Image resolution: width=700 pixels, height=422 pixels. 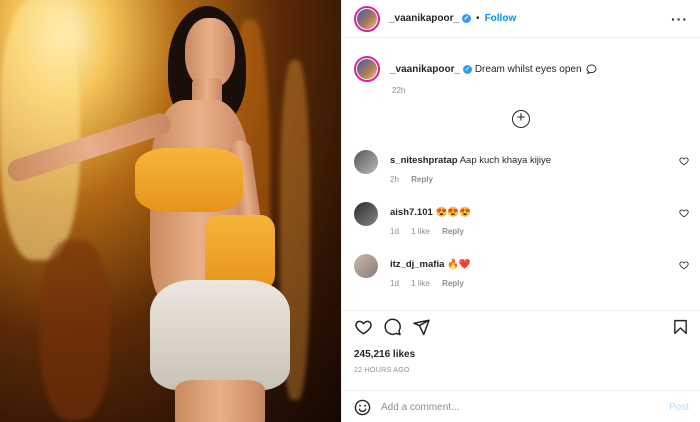 I want to click on caption-text-block: _vaanikapoor_ ✓ Dream whilst eyes open, so click(x=493, y=69).